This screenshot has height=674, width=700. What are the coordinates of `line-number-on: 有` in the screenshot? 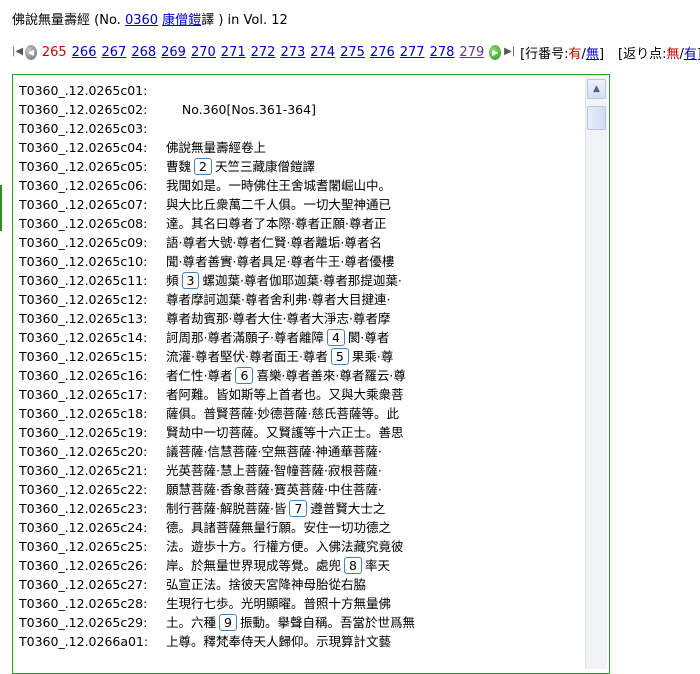 It's located at (575, 54).